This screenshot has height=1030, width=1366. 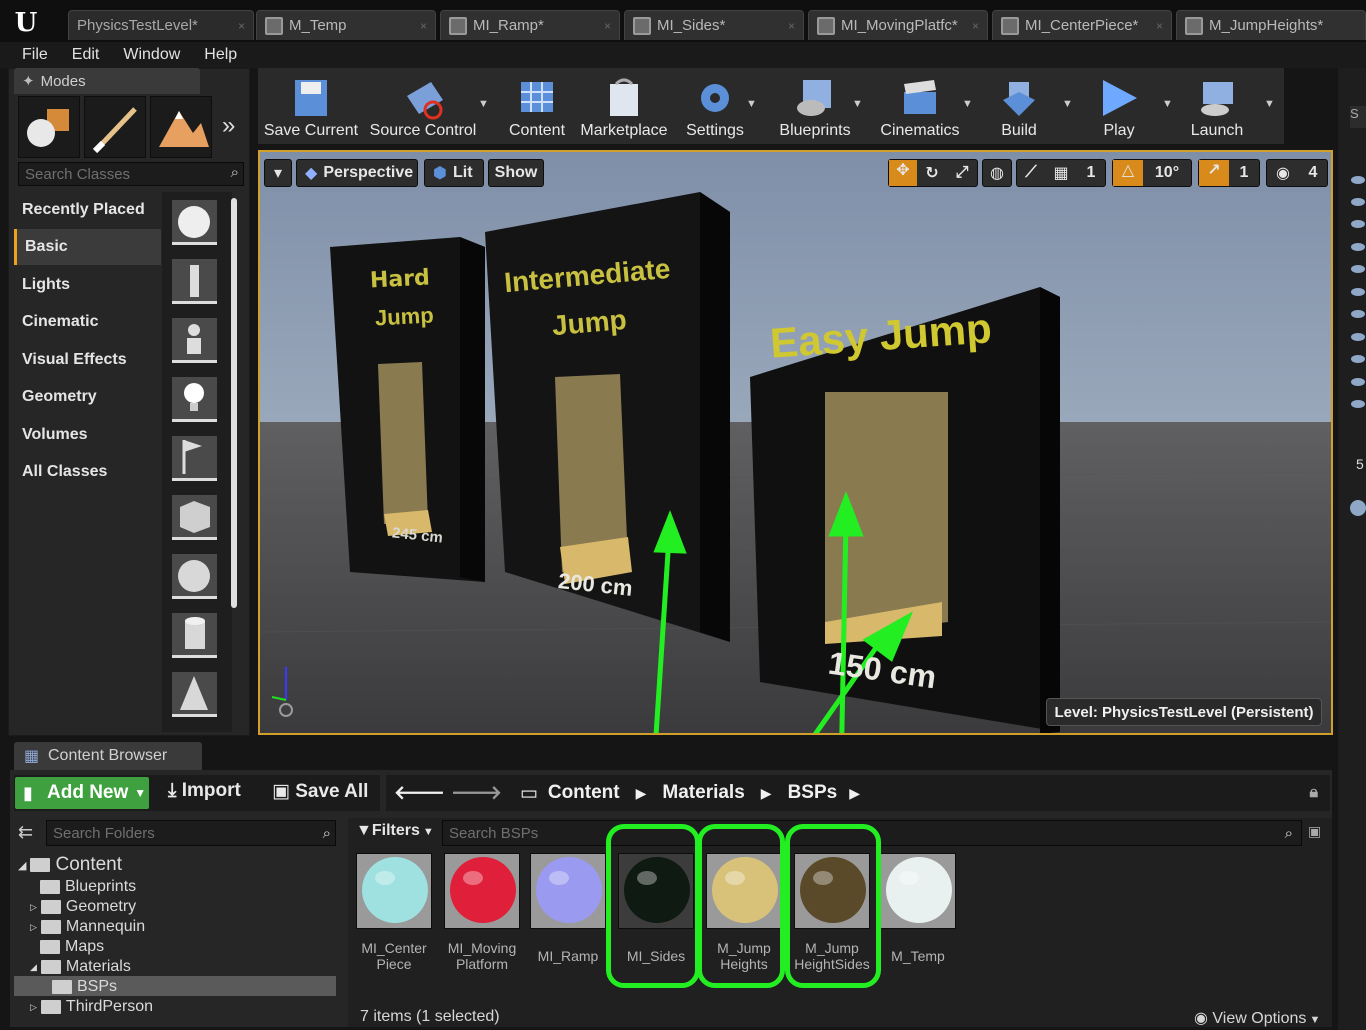 What do you see at coordinates (72, 947) in the screenshot?
I see `folder-item-maps: Maps` at bounding box center [72, 947].